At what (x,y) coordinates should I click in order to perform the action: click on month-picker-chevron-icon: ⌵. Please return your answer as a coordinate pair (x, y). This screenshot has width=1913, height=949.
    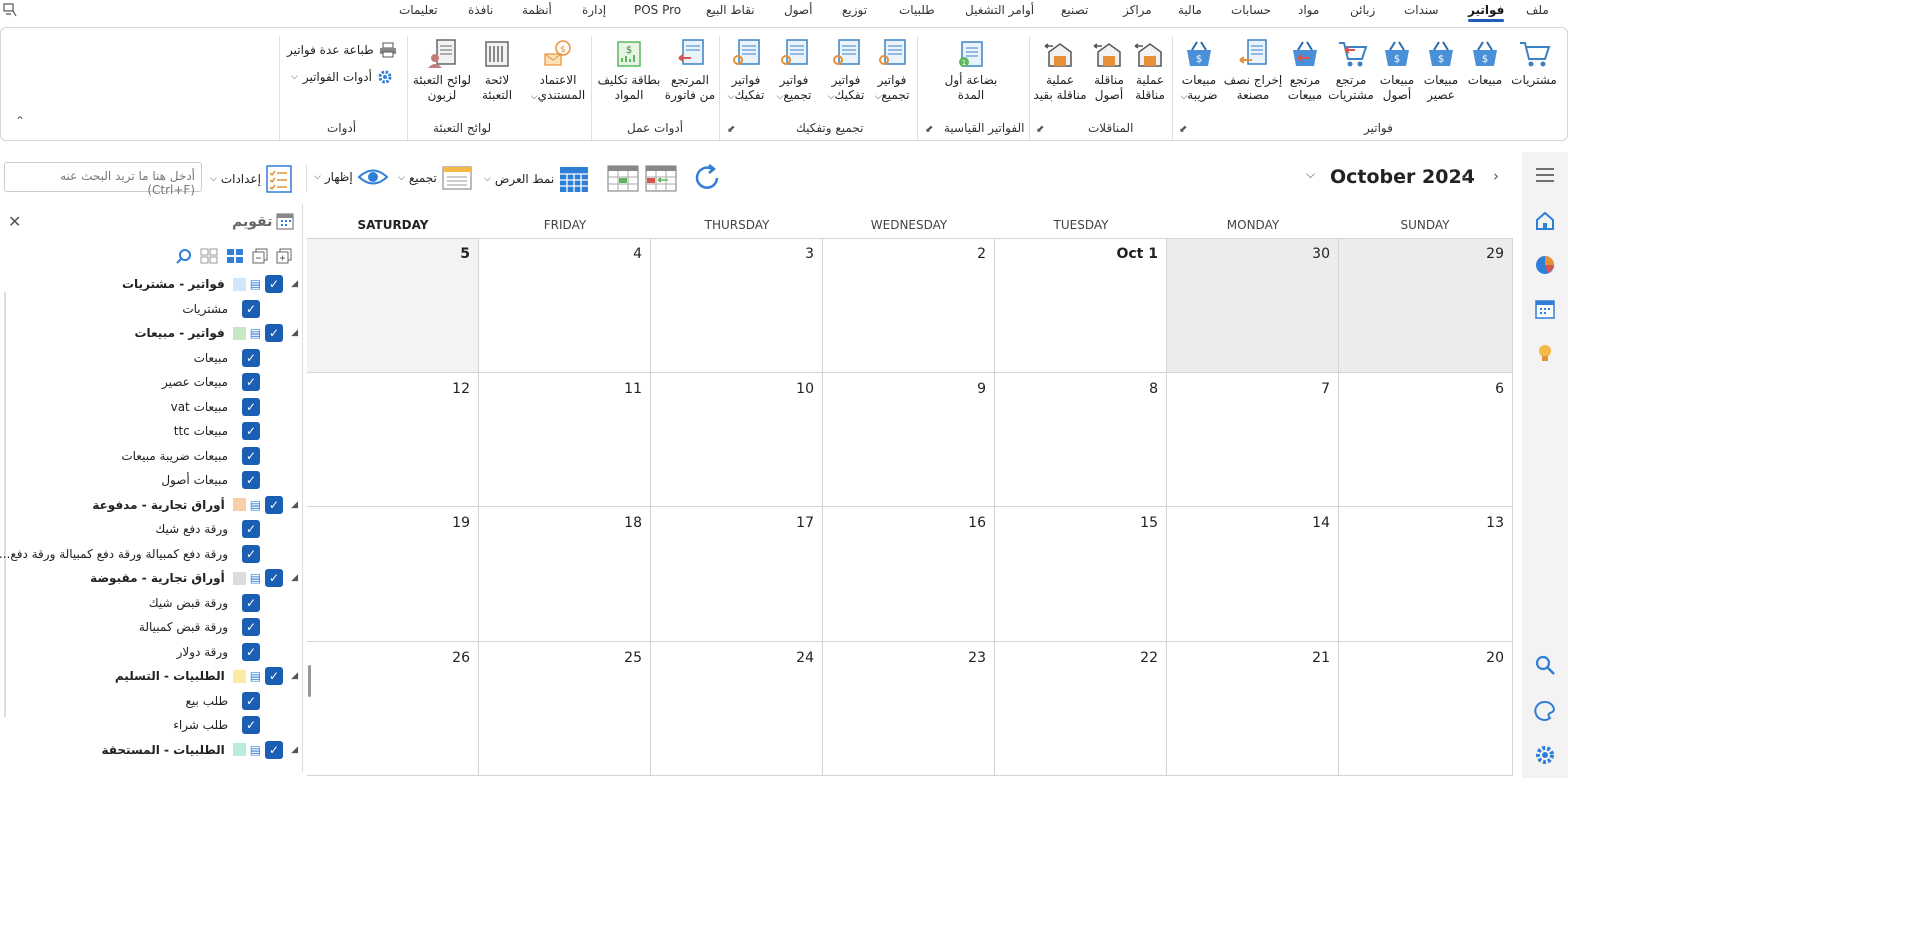
    Looking at the image, I should click on (1310, 174).